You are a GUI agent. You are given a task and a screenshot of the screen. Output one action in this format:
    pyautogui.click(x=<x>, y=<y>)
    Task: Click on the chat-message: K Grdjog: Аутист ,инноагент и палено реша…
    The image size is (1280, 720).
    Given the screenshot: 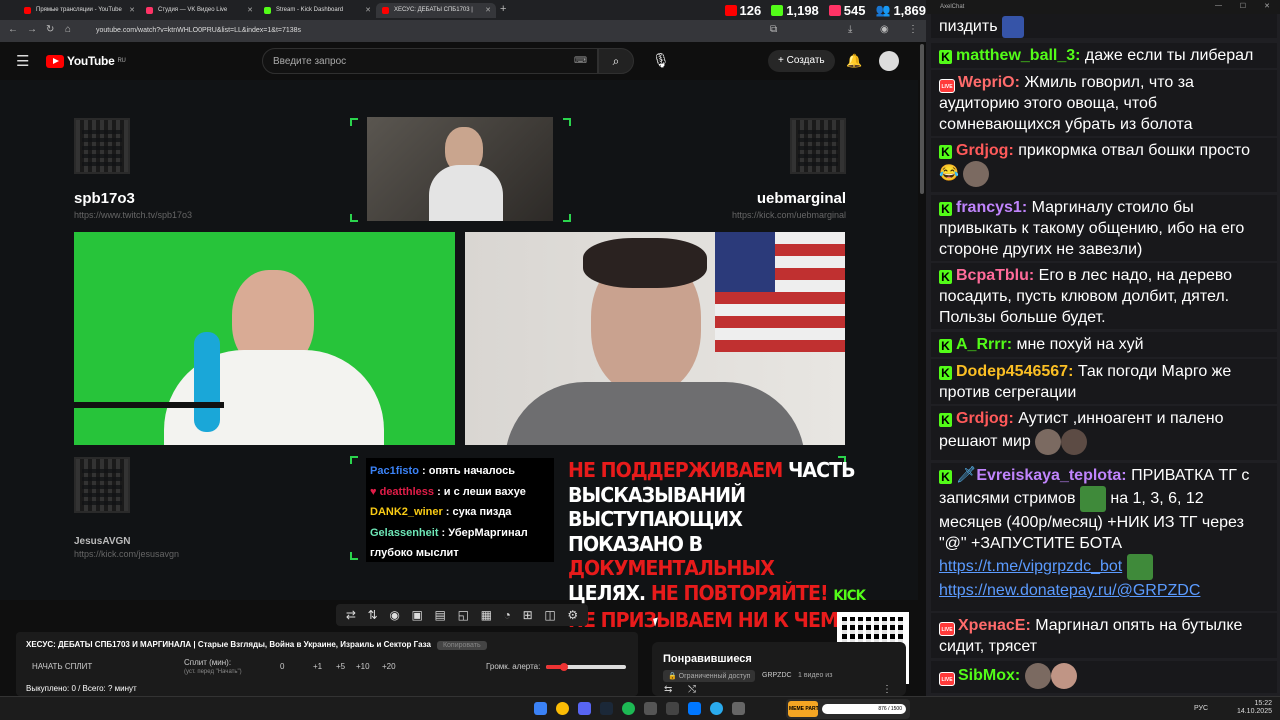 What is the action you would take?
    pyautogui.click(x=1104, y=433)
    